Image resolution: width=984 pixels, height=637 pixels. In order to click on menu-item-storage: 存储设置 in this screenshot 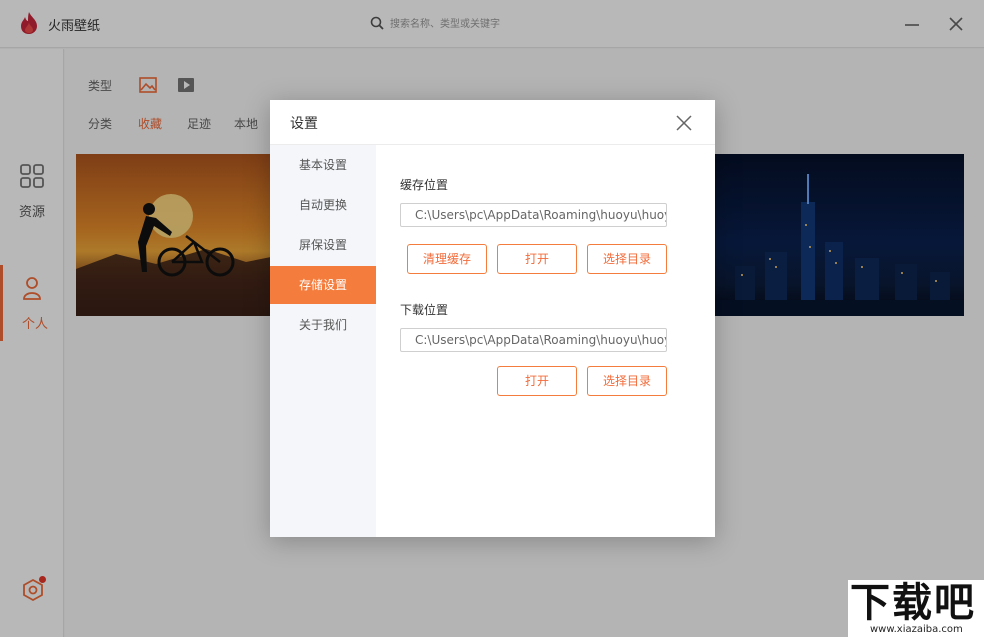, I will do `click(323, 285)`.